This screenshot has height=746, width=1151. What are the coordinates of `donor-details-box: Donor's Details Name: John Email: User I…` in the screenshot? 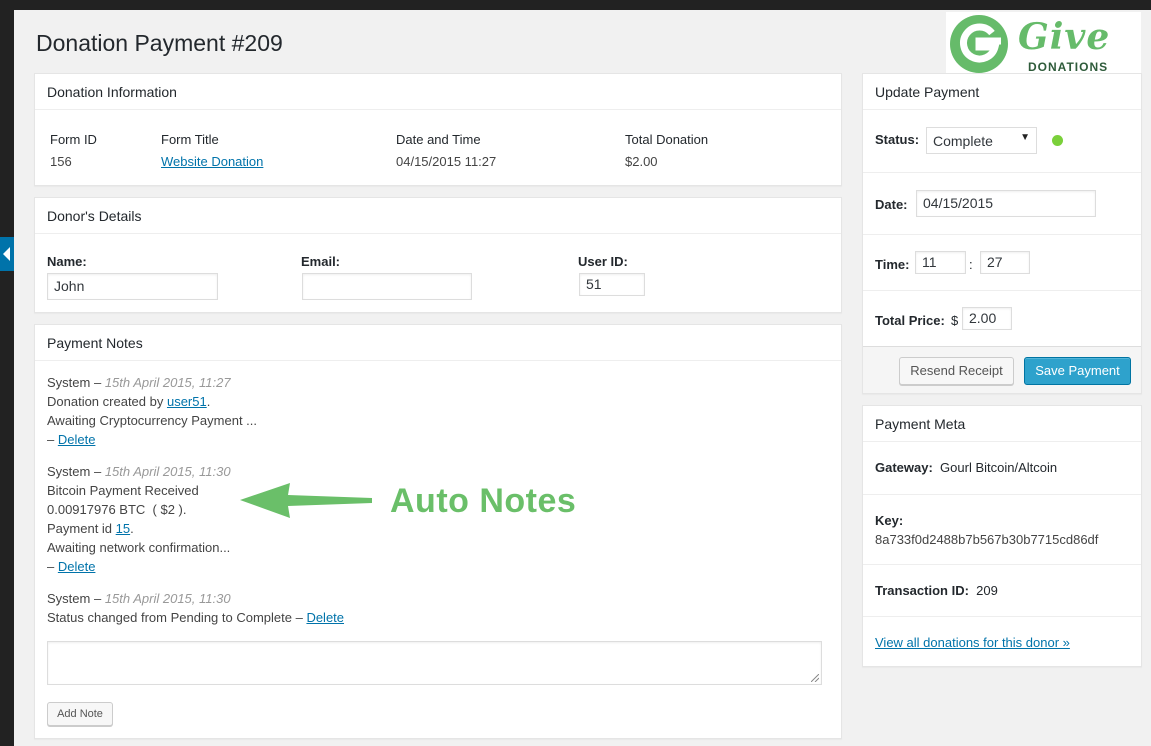 It's located at (438, 255).